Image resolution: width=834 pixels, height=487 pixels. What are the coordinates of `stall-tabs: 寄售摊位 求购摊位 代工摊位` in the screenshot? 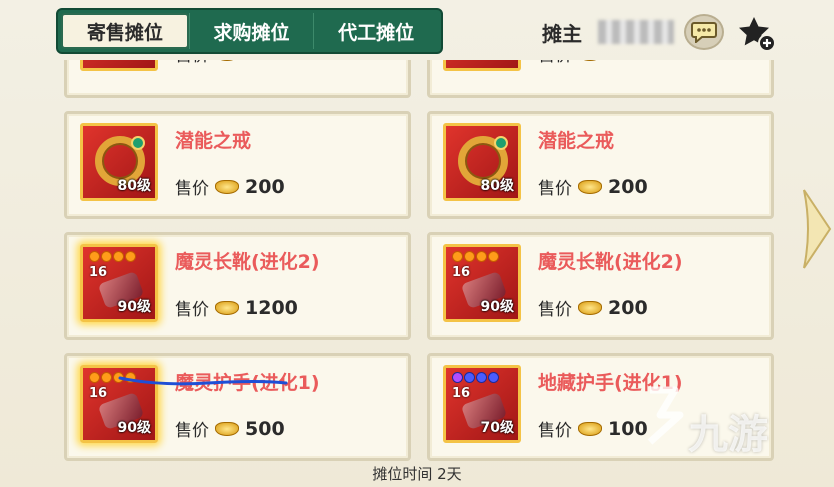 It's located at (249, 31).